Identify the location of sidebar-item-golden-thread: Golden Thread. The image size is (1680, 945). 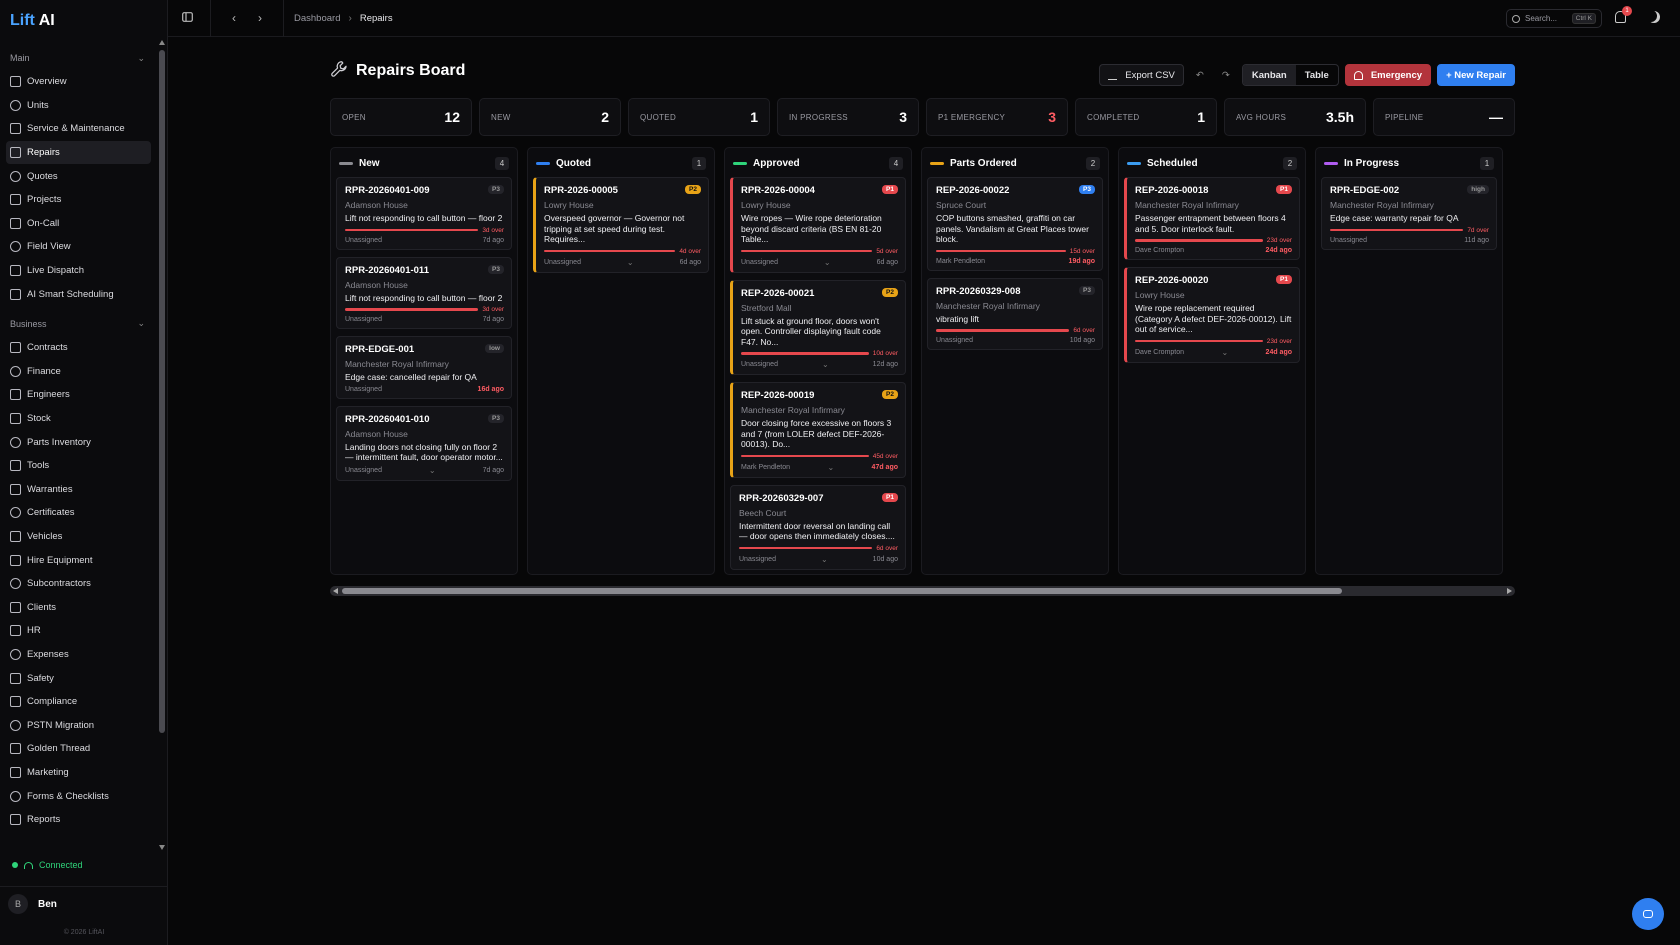
(78, 749).